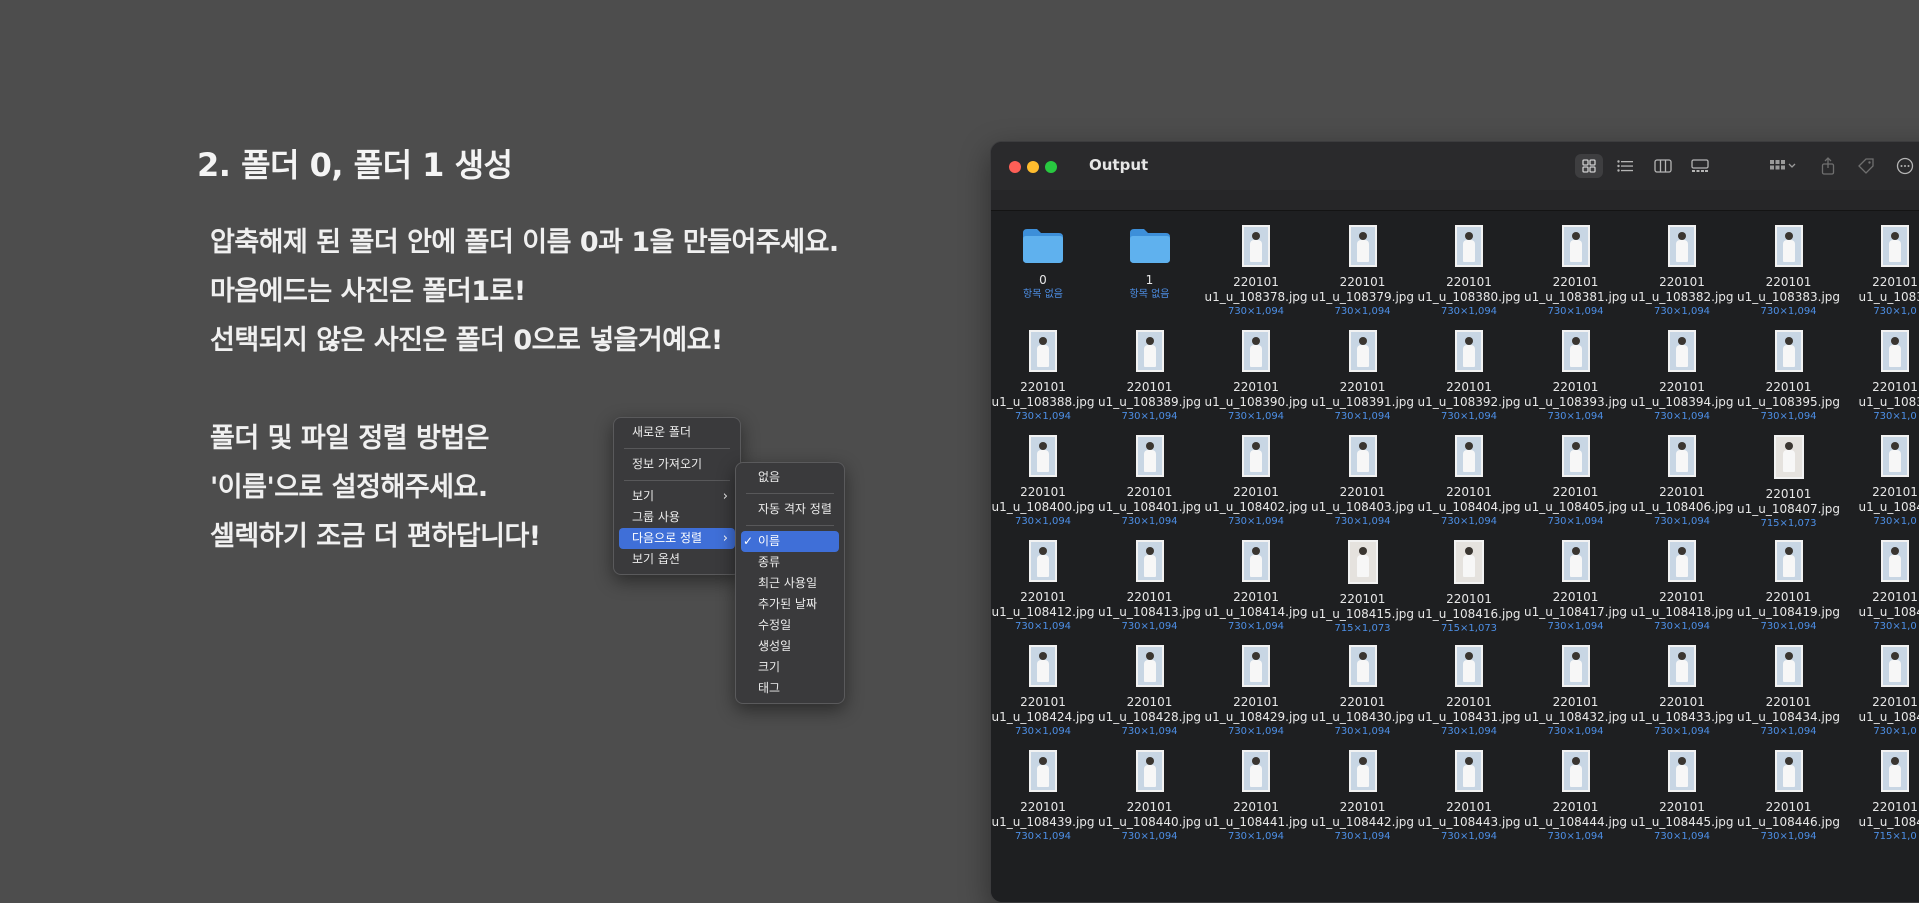  I want to click on more-button, so click(1905, 166).